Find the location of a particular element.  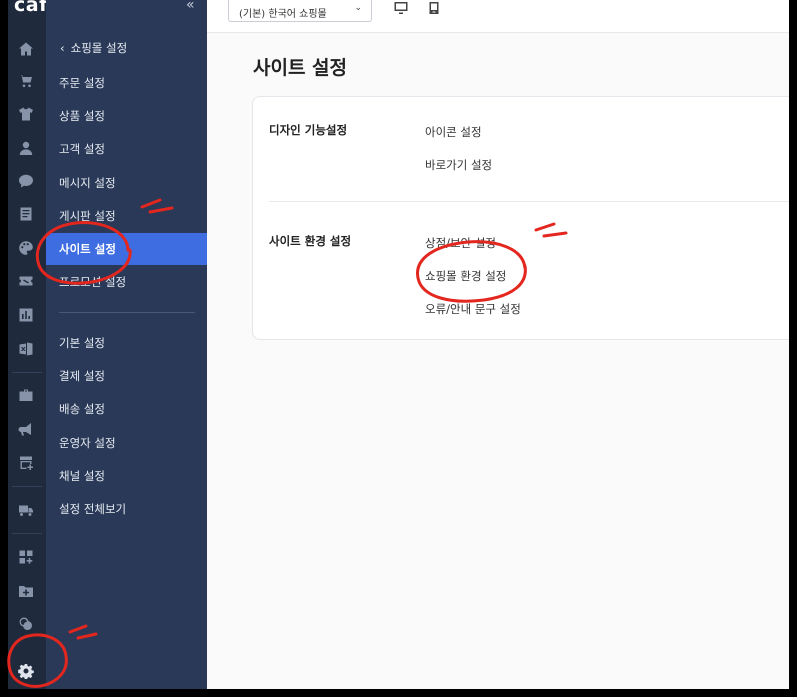

link-error-notice-settings: 오류/안내 문구 설정 is located at coordinates (473, 309).